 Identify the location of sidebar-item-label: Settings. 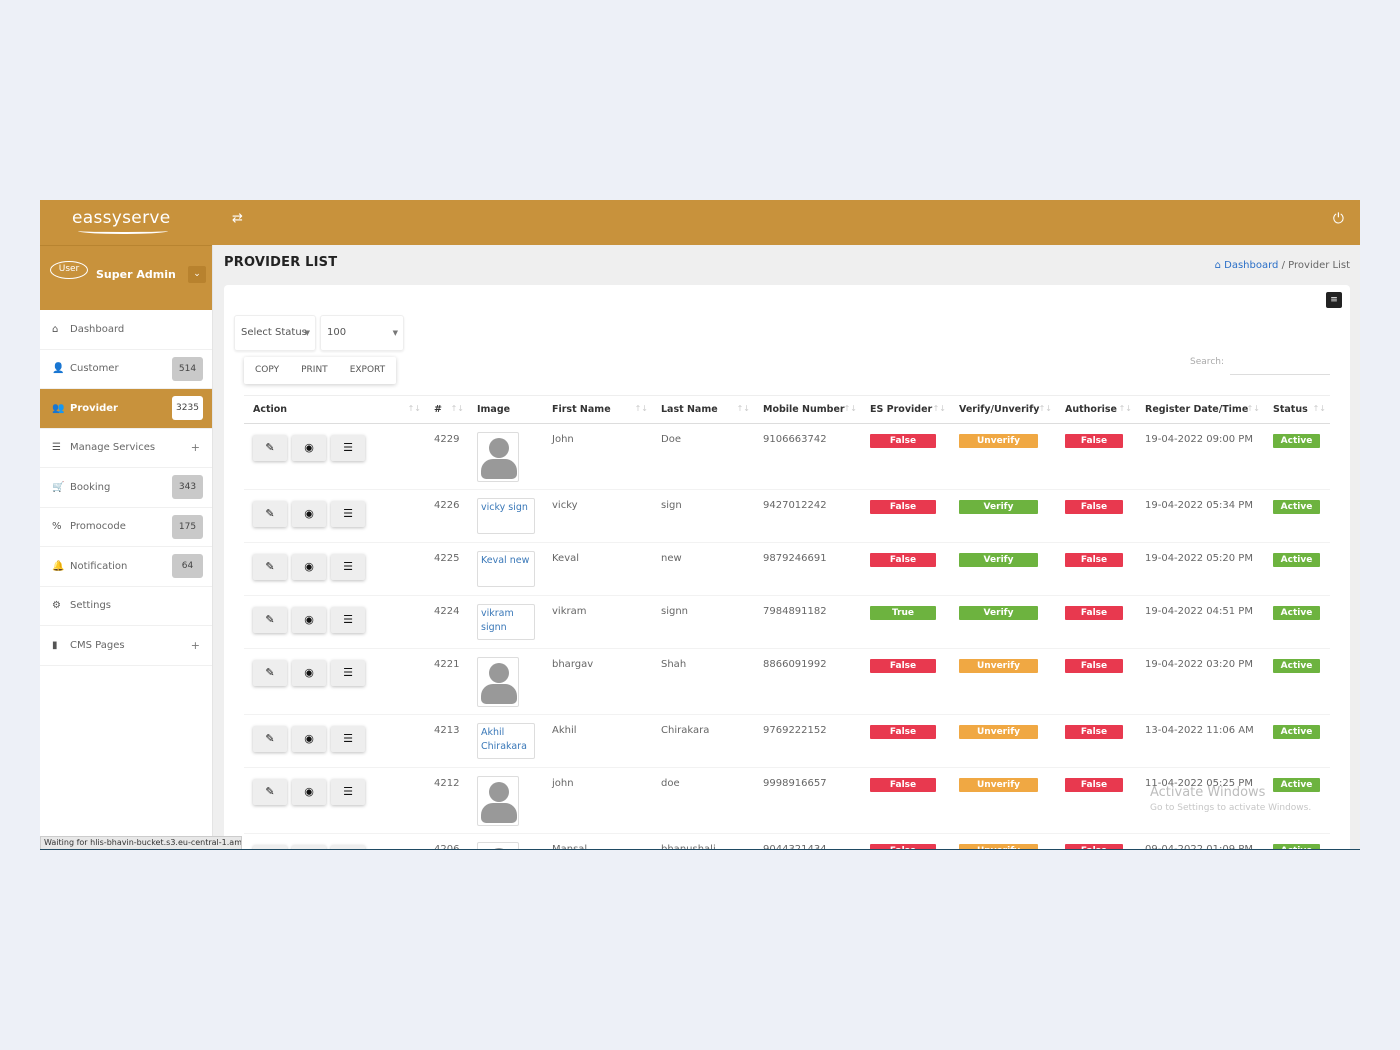
(91, 606).